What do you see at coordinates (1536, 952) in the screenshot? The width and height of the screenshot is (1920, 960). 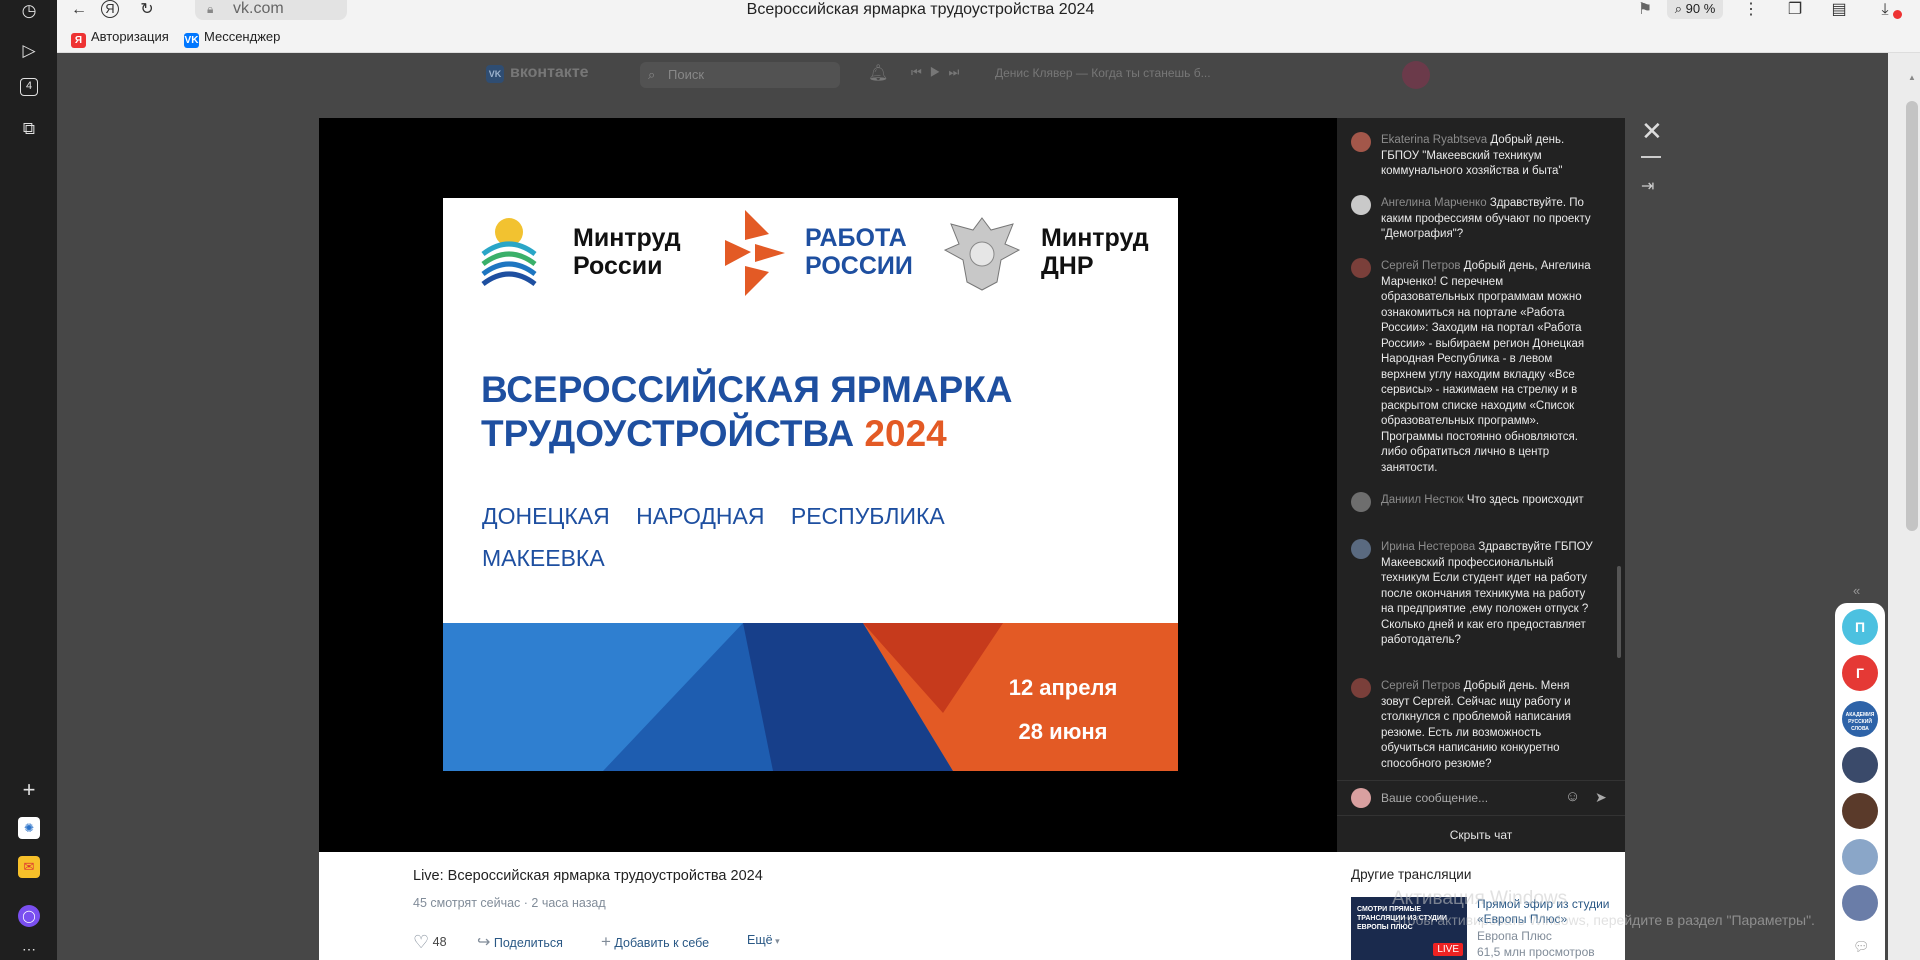 I see `stream-views: 61,5 млн просмотров` at bounding box center [1536, 952].